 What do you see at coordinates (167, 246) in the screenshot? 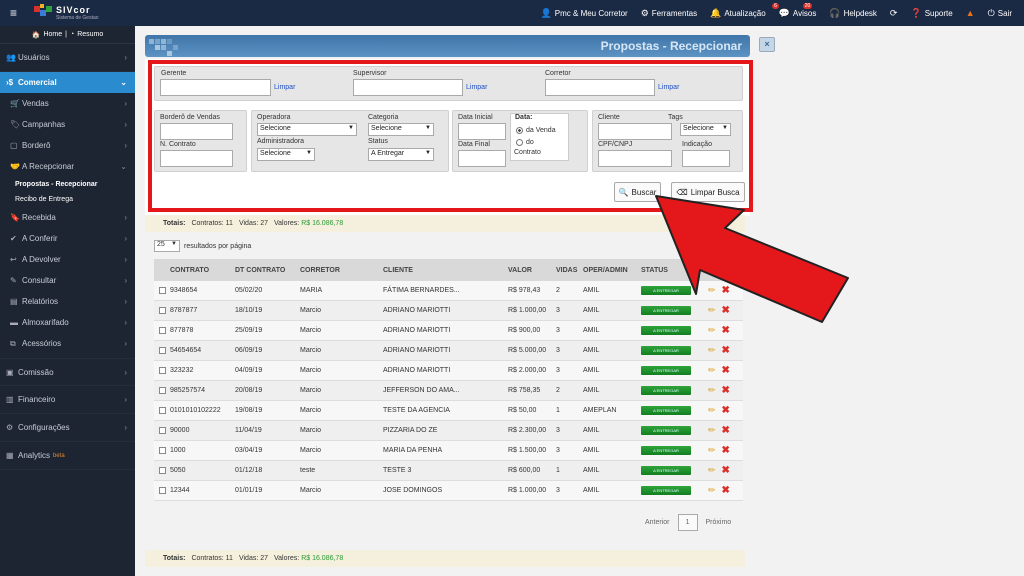
I see `per-page-select: 25 ▼` at bounding box center [167, 246].